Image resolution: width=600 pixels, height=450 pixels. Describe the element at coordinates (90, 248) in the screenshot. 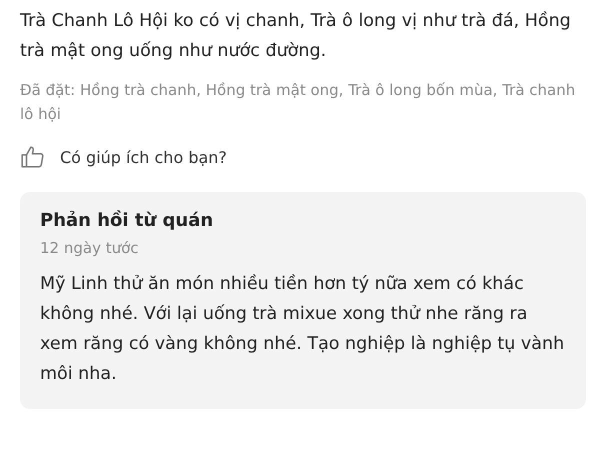

I see `reply-time: 12 ngày tước` at that location.